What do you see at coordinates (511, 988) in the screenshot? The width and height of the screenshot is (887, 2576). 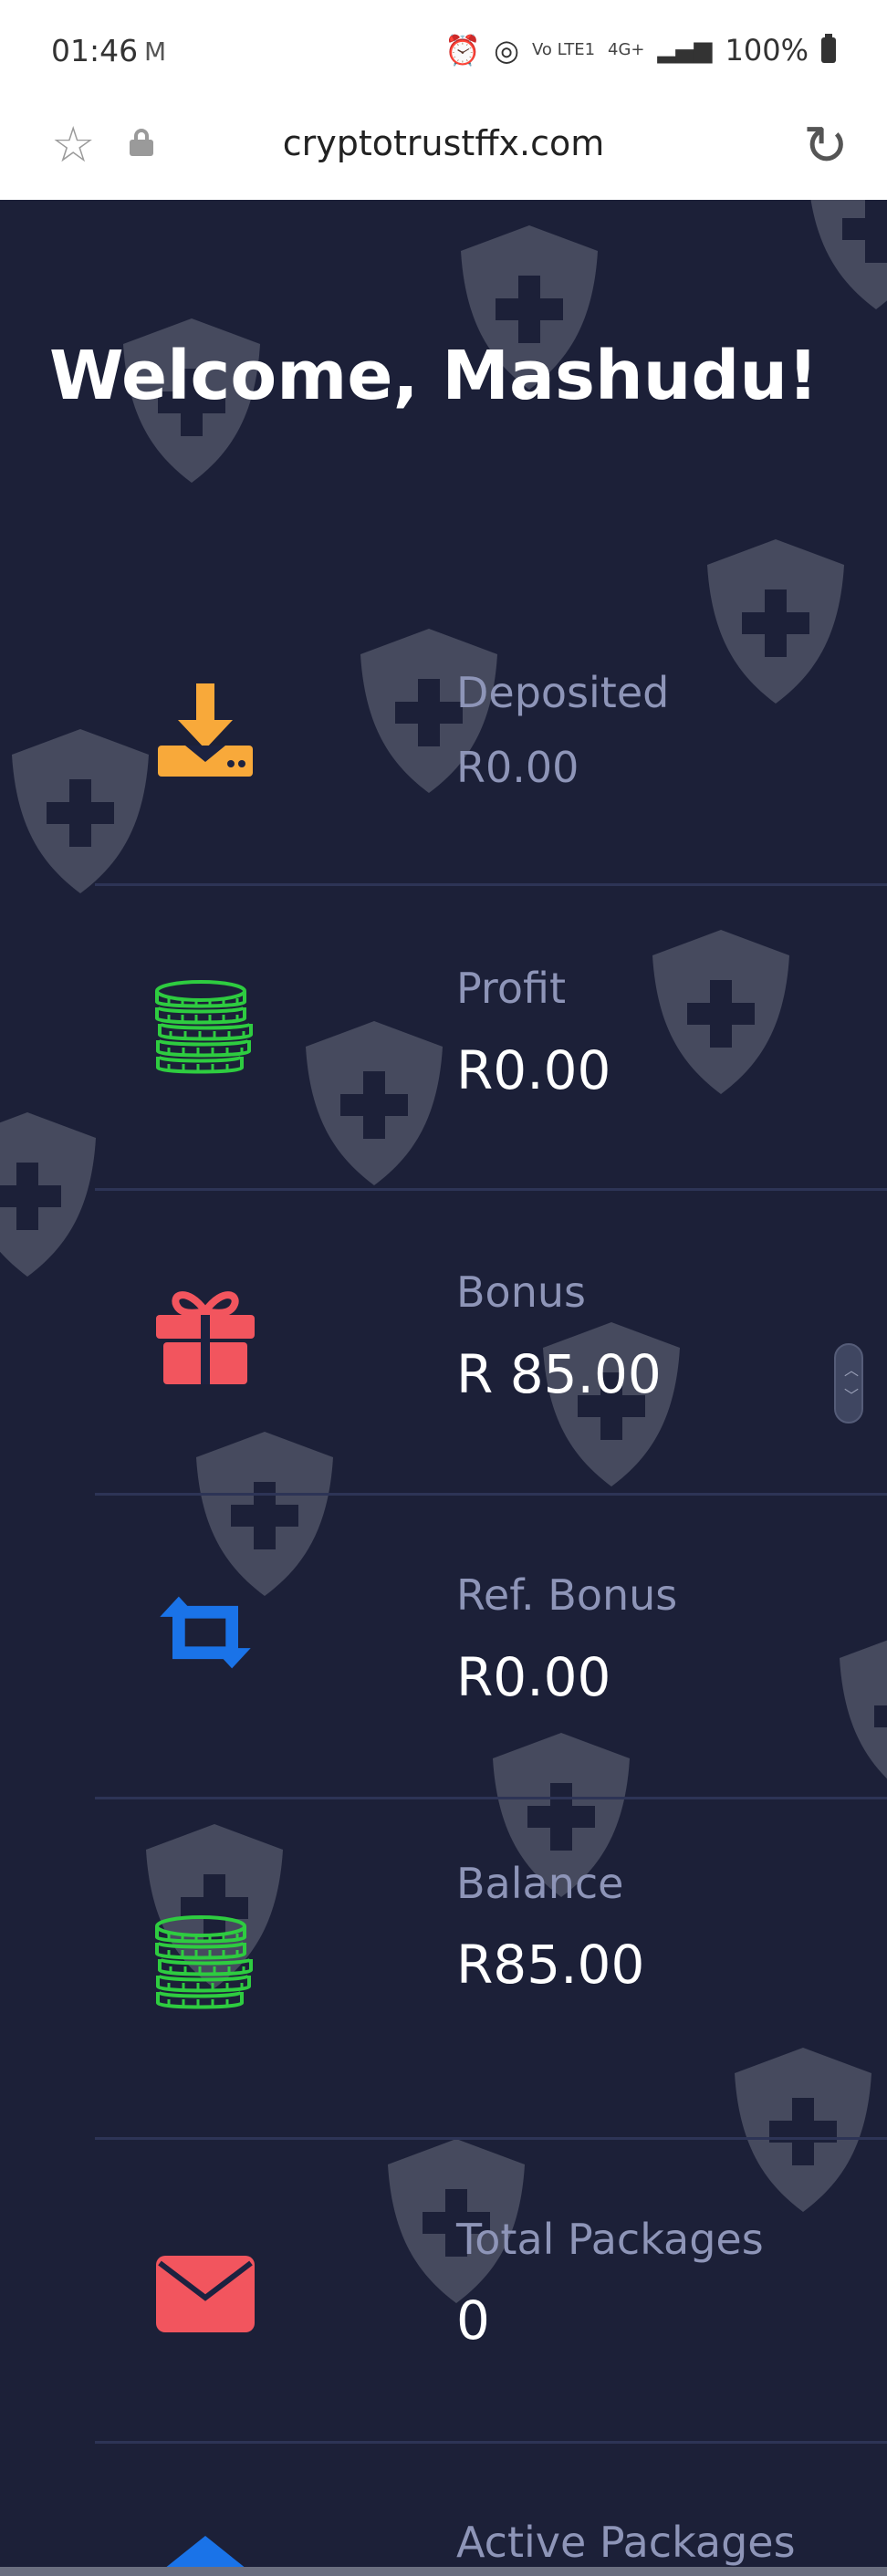 I see `stat-label: Profit` at bounding box center [511, 988].